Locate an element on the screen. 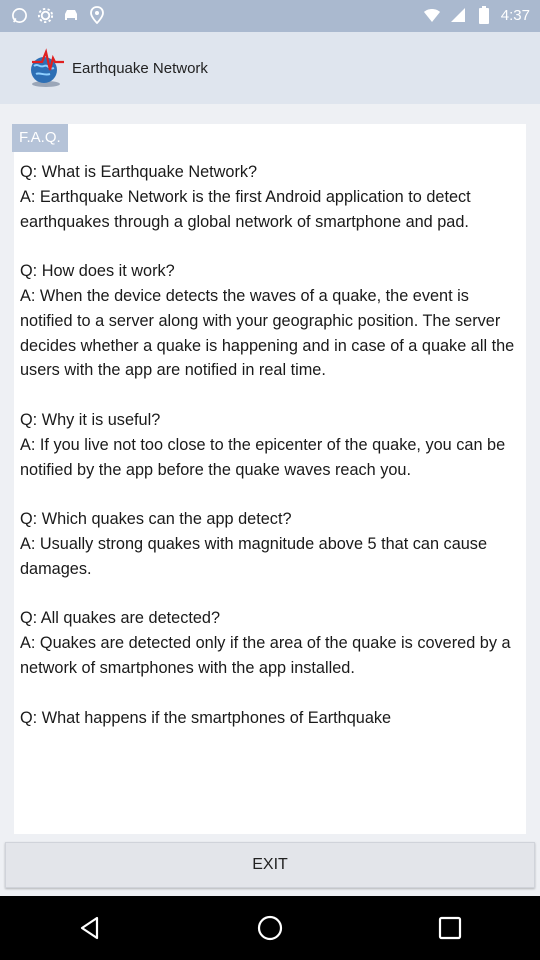 The image size is (540, 960). battery-icon is located at coordinates (484, 15).